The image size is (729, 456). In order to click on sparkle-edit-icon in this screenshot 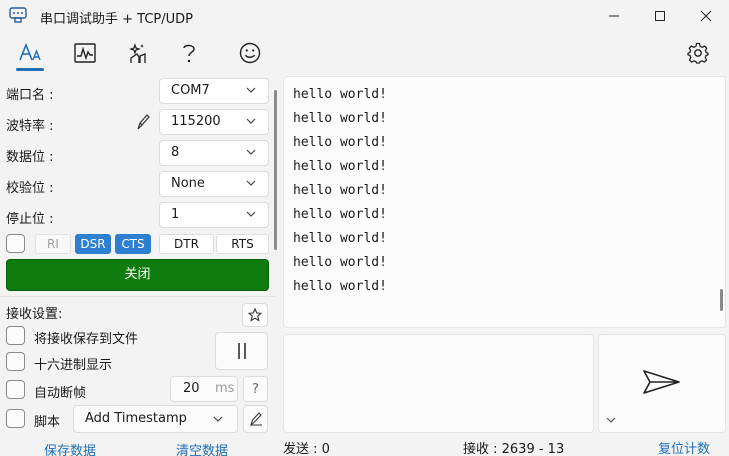, I will do `click(137, 53)`.